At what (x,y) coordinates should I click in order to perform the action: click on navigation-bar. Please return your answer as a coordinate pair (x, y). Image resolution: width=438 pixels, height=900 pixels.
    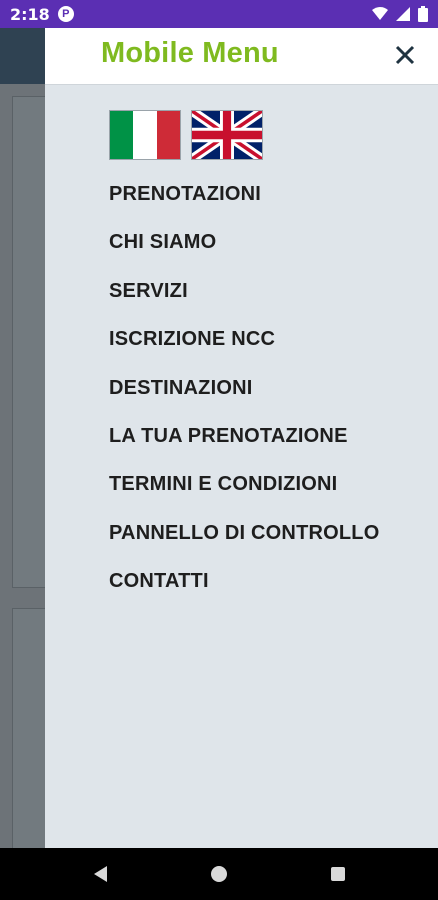
    Looking at the image, I should click on (219, 874).